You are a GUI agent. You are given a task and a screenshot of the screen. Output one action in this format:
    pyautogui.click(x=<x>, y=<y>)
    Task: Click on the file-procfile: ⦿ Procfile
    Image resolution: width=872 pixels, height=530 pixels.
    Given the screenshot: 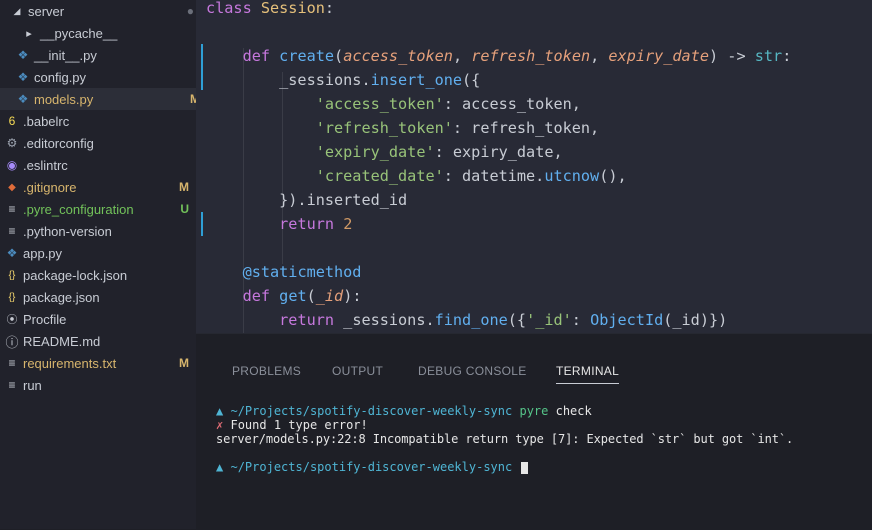 What is the action you would take?
    pyautogui.click(x=100, y=319)
    